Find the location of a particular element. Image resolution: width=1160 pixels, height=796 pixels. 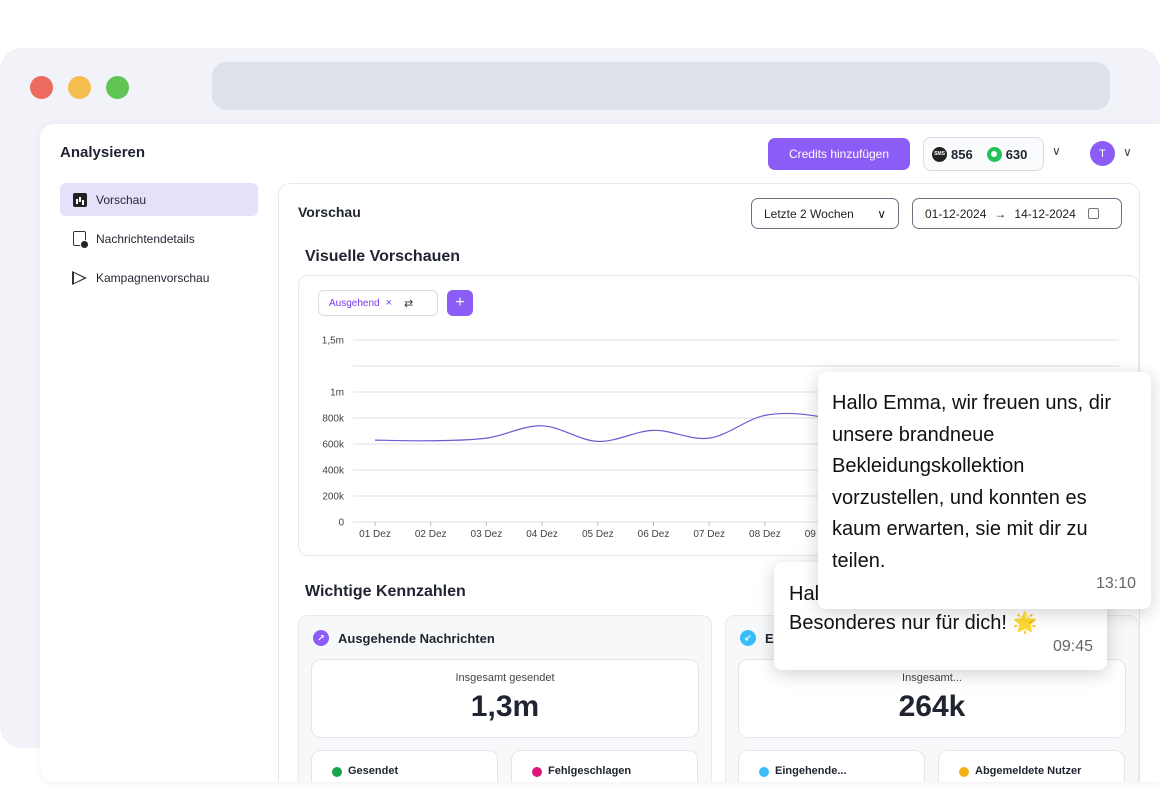

sms-credits: 856 is located at coordinates (962, 154).